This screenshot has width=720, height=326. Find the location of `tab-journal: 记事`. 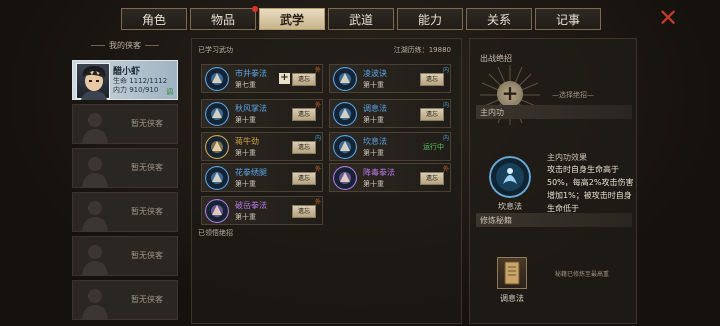

tab-journal: 记事 is located at coordinates (568, 19).